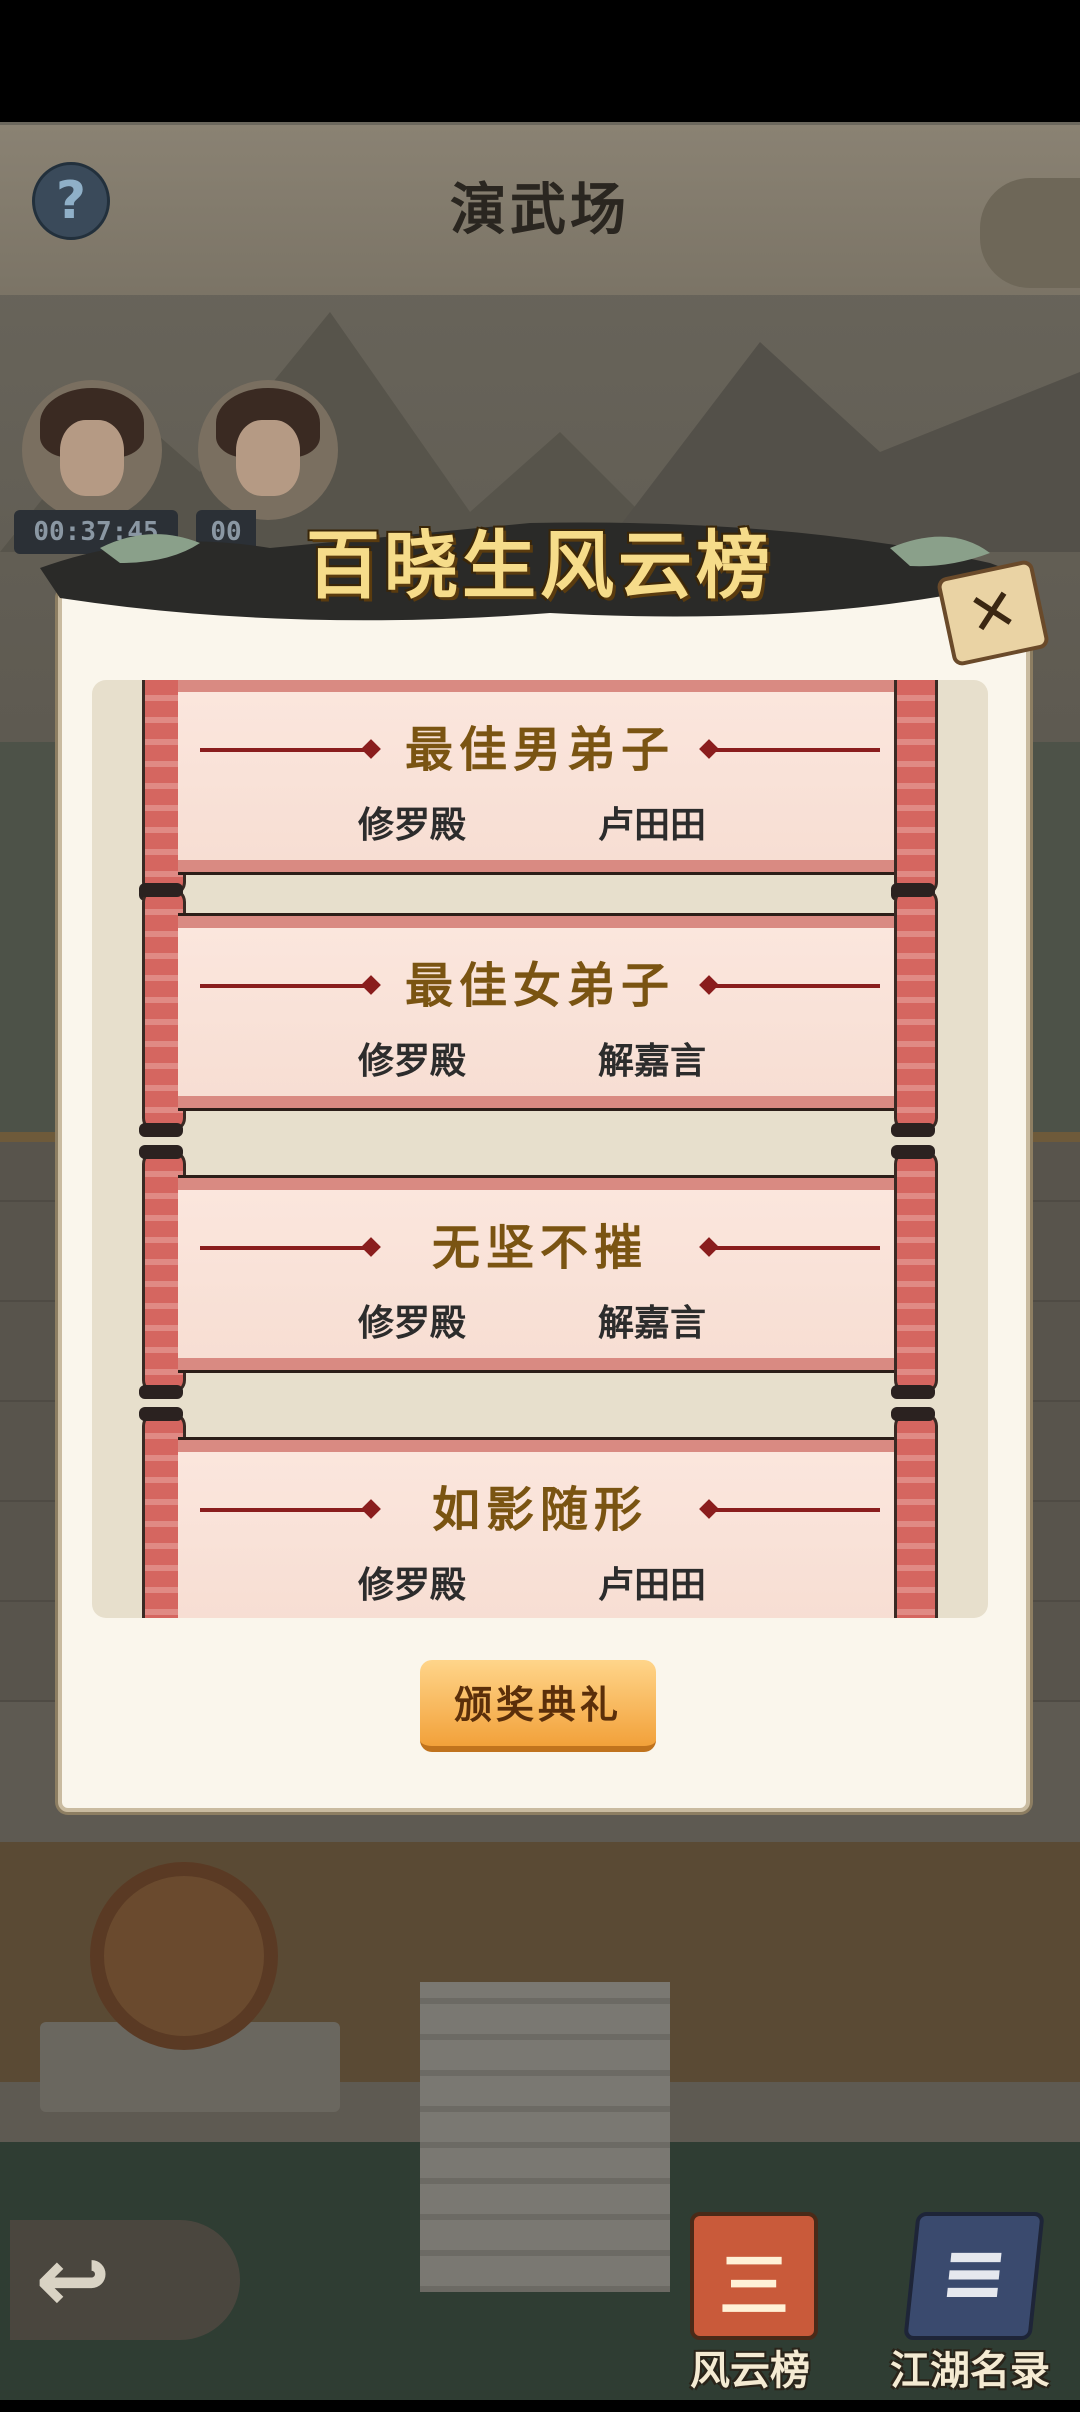  I want to click on nav-ranking-label: 风云榜, so click(750, 2371).